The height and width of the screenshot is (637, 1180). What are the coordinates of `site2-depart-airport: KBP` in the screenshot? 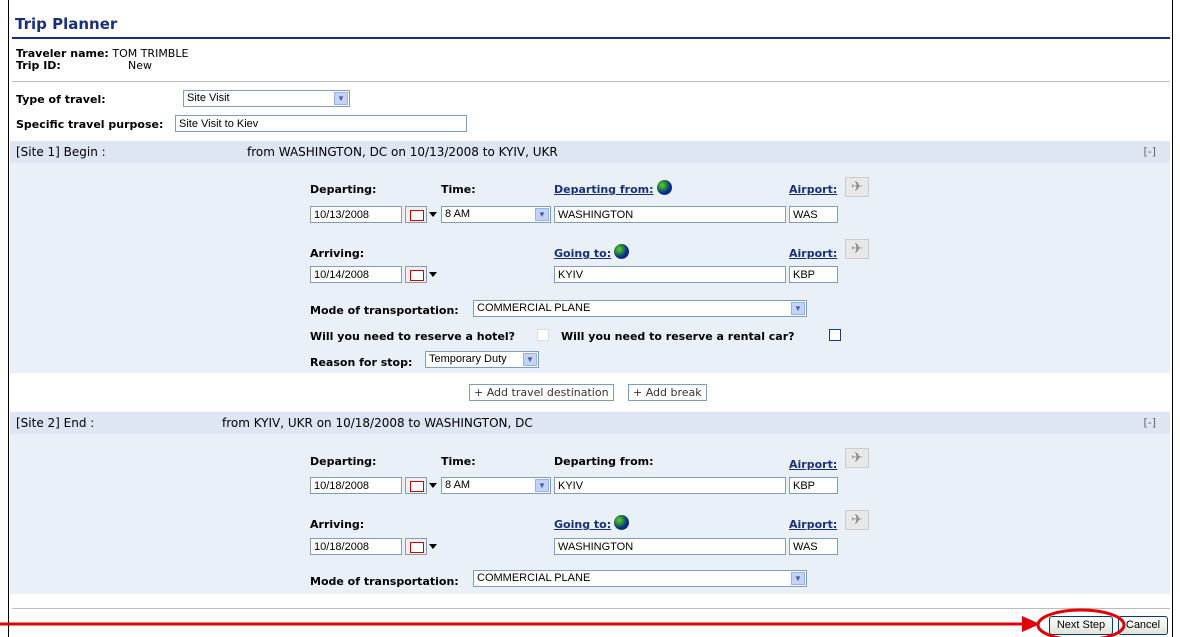 It's located at (813, 485).